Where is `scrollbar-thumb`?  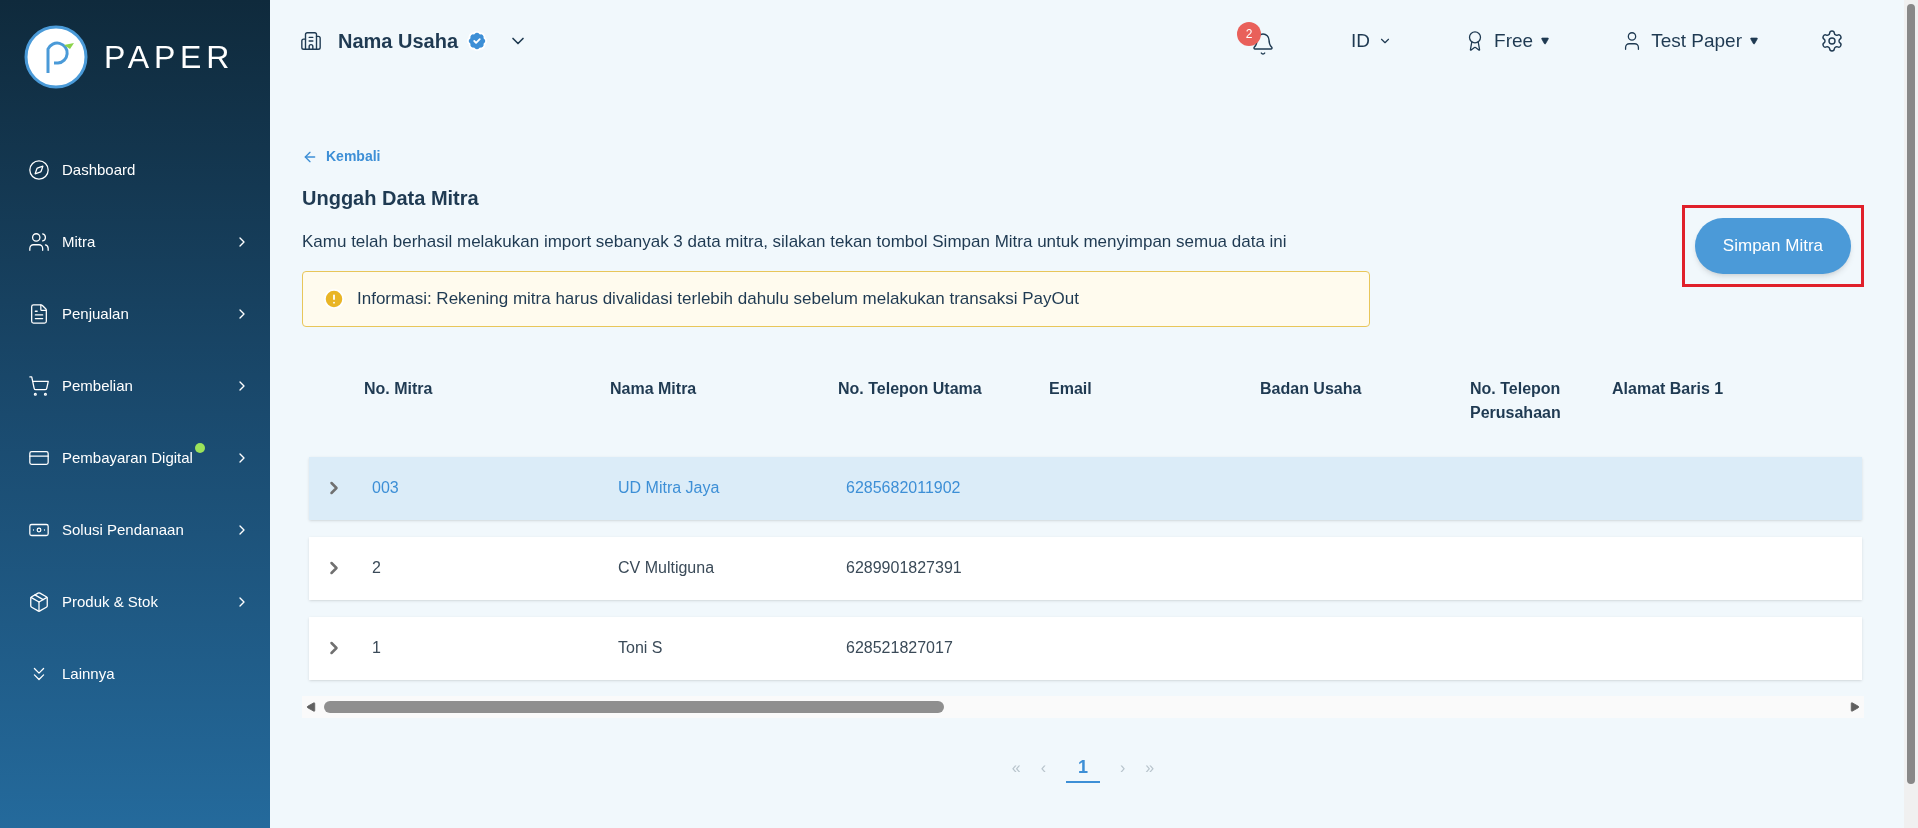 scrollbar-thumb is located at coordinates (634, 706).